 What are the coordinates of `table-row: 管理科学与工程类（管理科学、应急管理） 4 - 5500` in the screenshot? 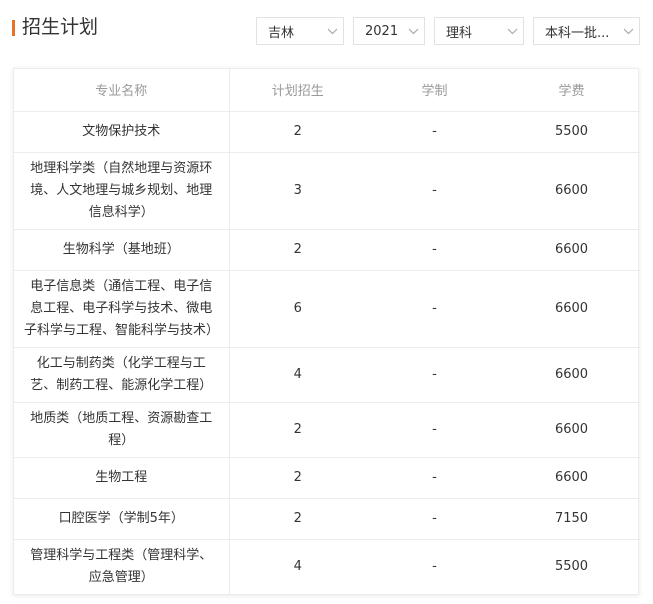 It's located at (327, 566).